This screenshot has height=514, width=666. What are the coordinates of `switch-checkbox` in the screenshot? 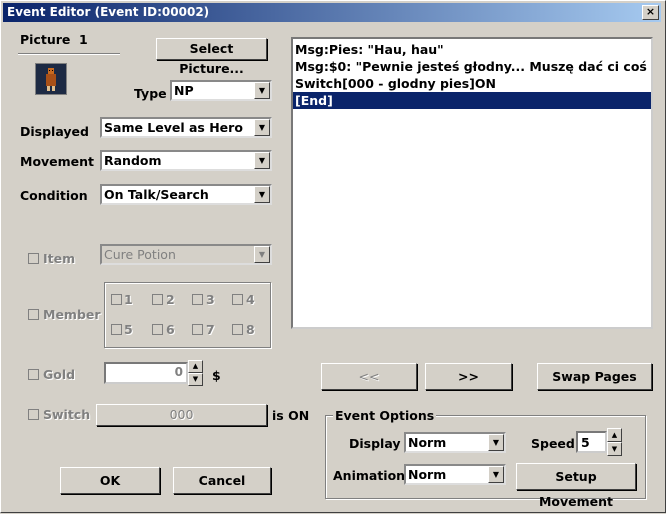 It's located at (33, 414).